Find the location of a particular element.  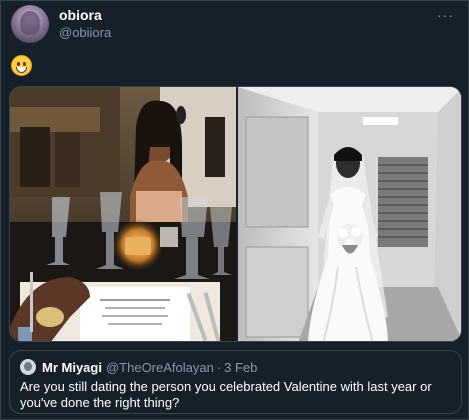

quoted-date: 3 Feb is located at coordinates (240, 367).